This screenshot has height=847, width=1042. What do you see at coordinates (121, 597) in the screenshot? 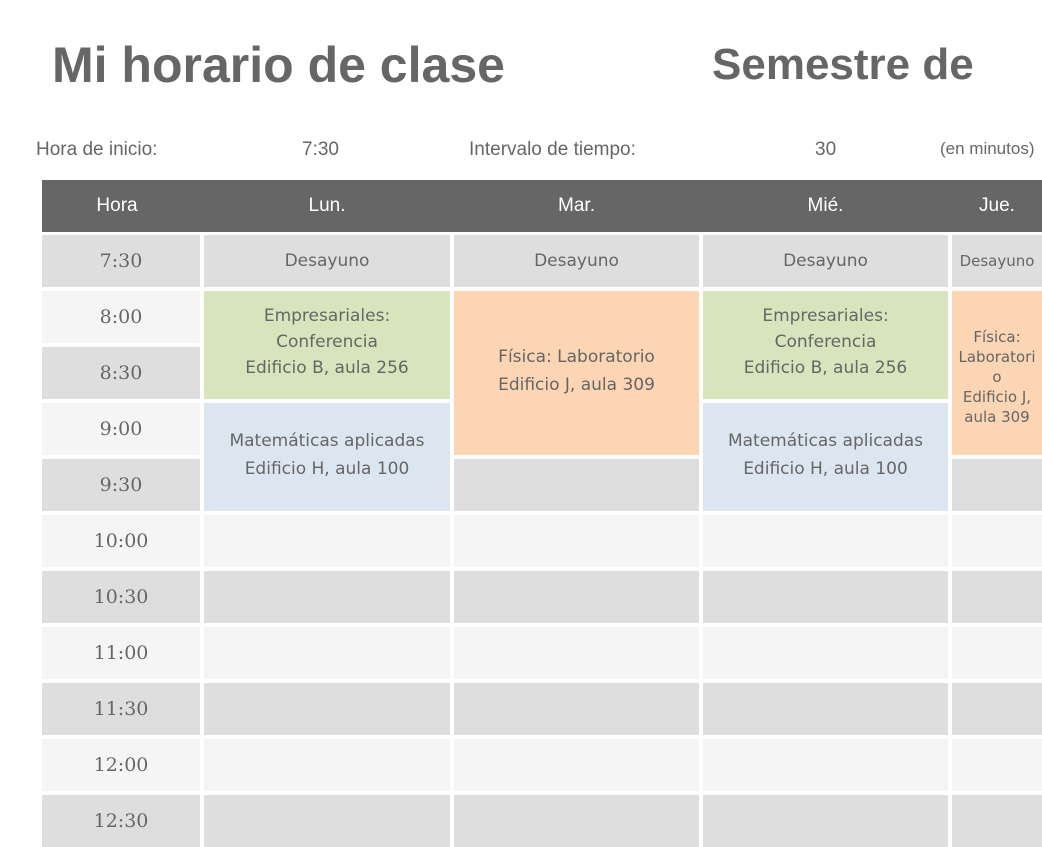
I see `time-slot-label: 10:30` at bounding box center [121, 597].